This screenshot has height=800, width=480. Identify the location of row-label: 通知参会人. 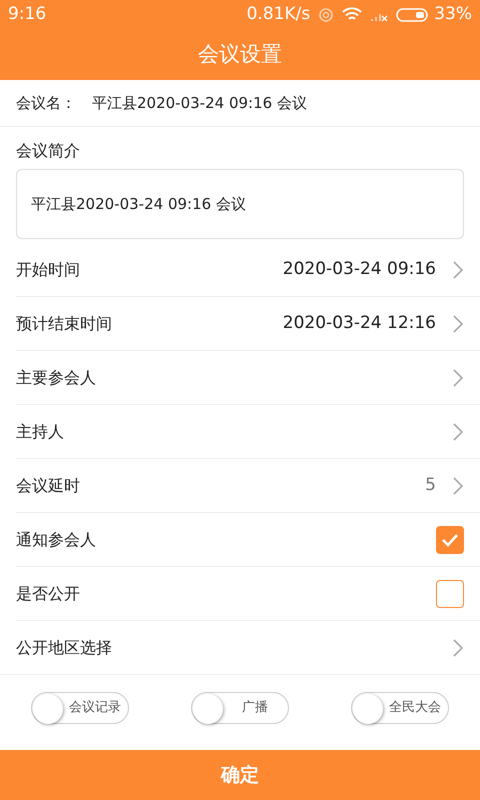
(56, 539).